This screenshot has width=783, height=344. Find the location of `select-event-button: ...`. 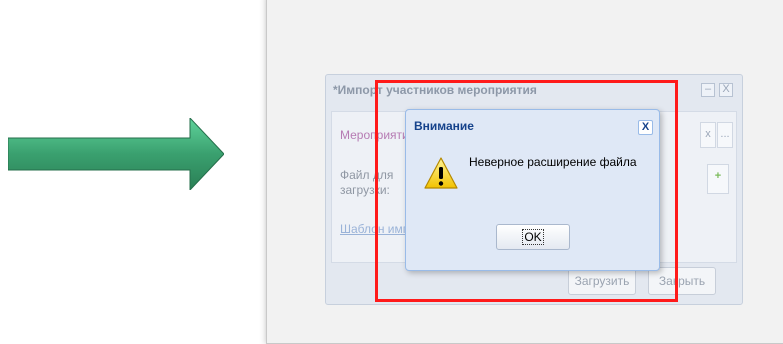

select-event-button: ... is located at coordinates (725, 135).